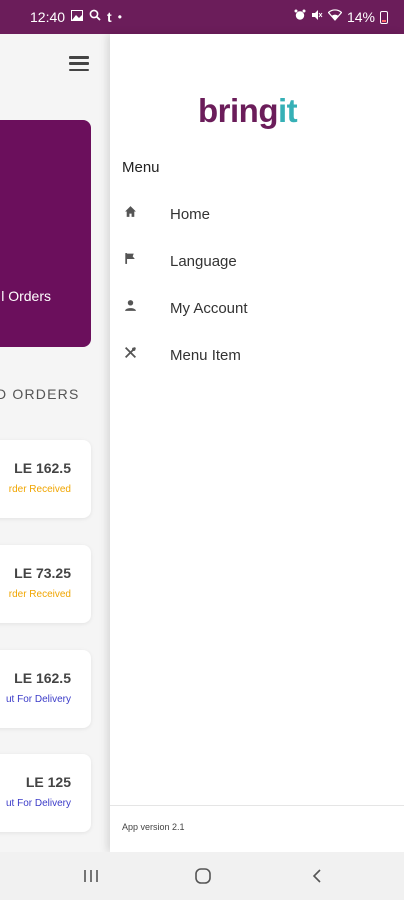 Image resolution: width=404 pixels, height=900 pixels. I want to click on utensils-icon, so click(130, 354).